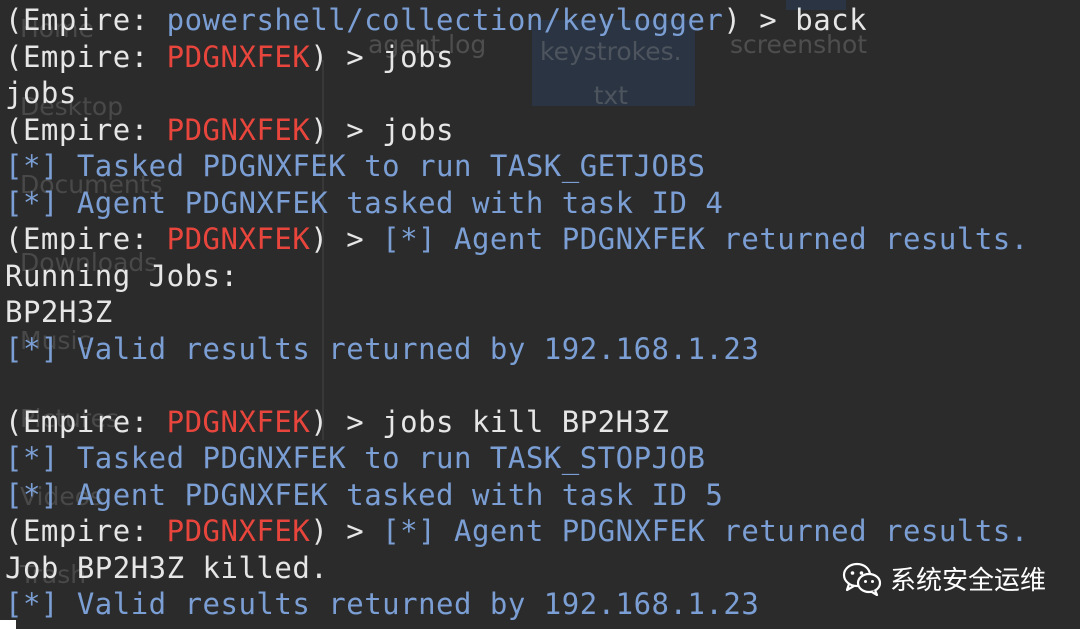 Image resolution: width=1080 pixels, height=629 pixels. What do you see at coordinates (167, 567) in the screenshot?
I see `terminal-text-segment: Job BP2H3Z killed.` at bounding box center [167, 567].